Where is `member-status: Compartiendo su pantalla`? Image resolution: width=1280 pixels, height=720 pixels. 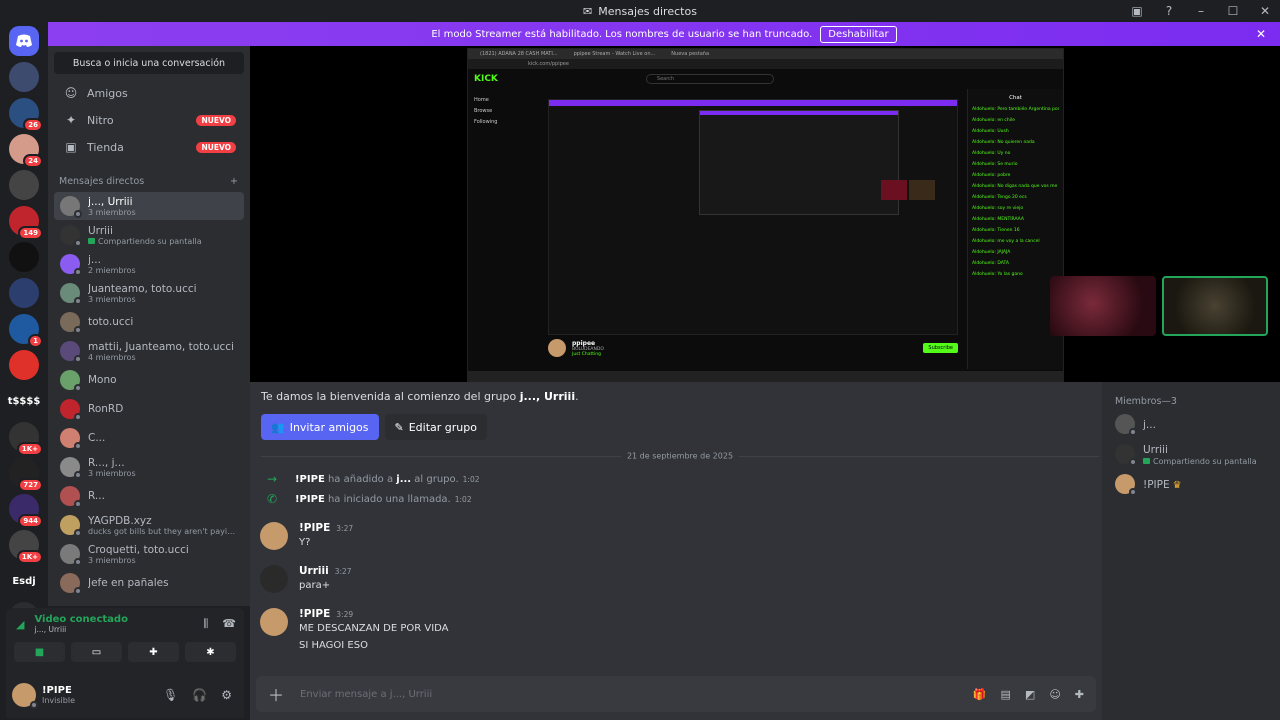
member-status: Compartiendo su pantalla is located at coordinates (1200, 461).